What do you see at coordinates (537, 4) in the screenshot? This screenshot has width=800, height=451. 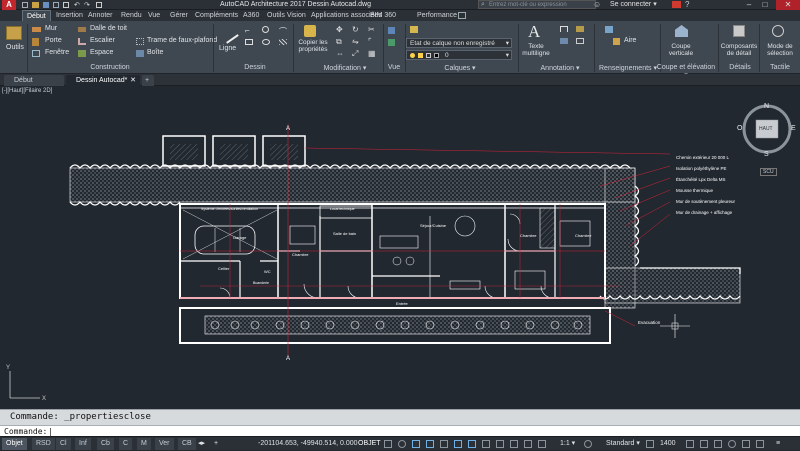 I see `search-input: ⌕ Entrez mot-clé ou expression` at bounding box center [537, 4].